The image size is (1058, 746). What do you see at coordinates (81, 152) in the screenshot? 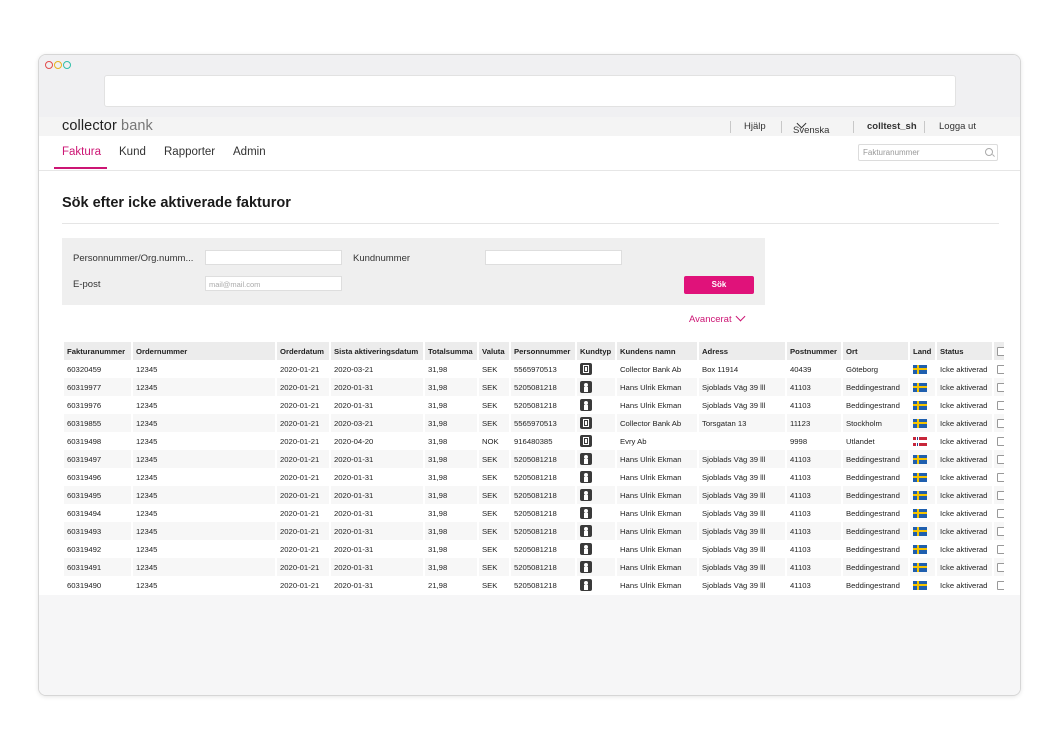
I see `tab-faktura: Faktura` at bounding box center [81, 152].